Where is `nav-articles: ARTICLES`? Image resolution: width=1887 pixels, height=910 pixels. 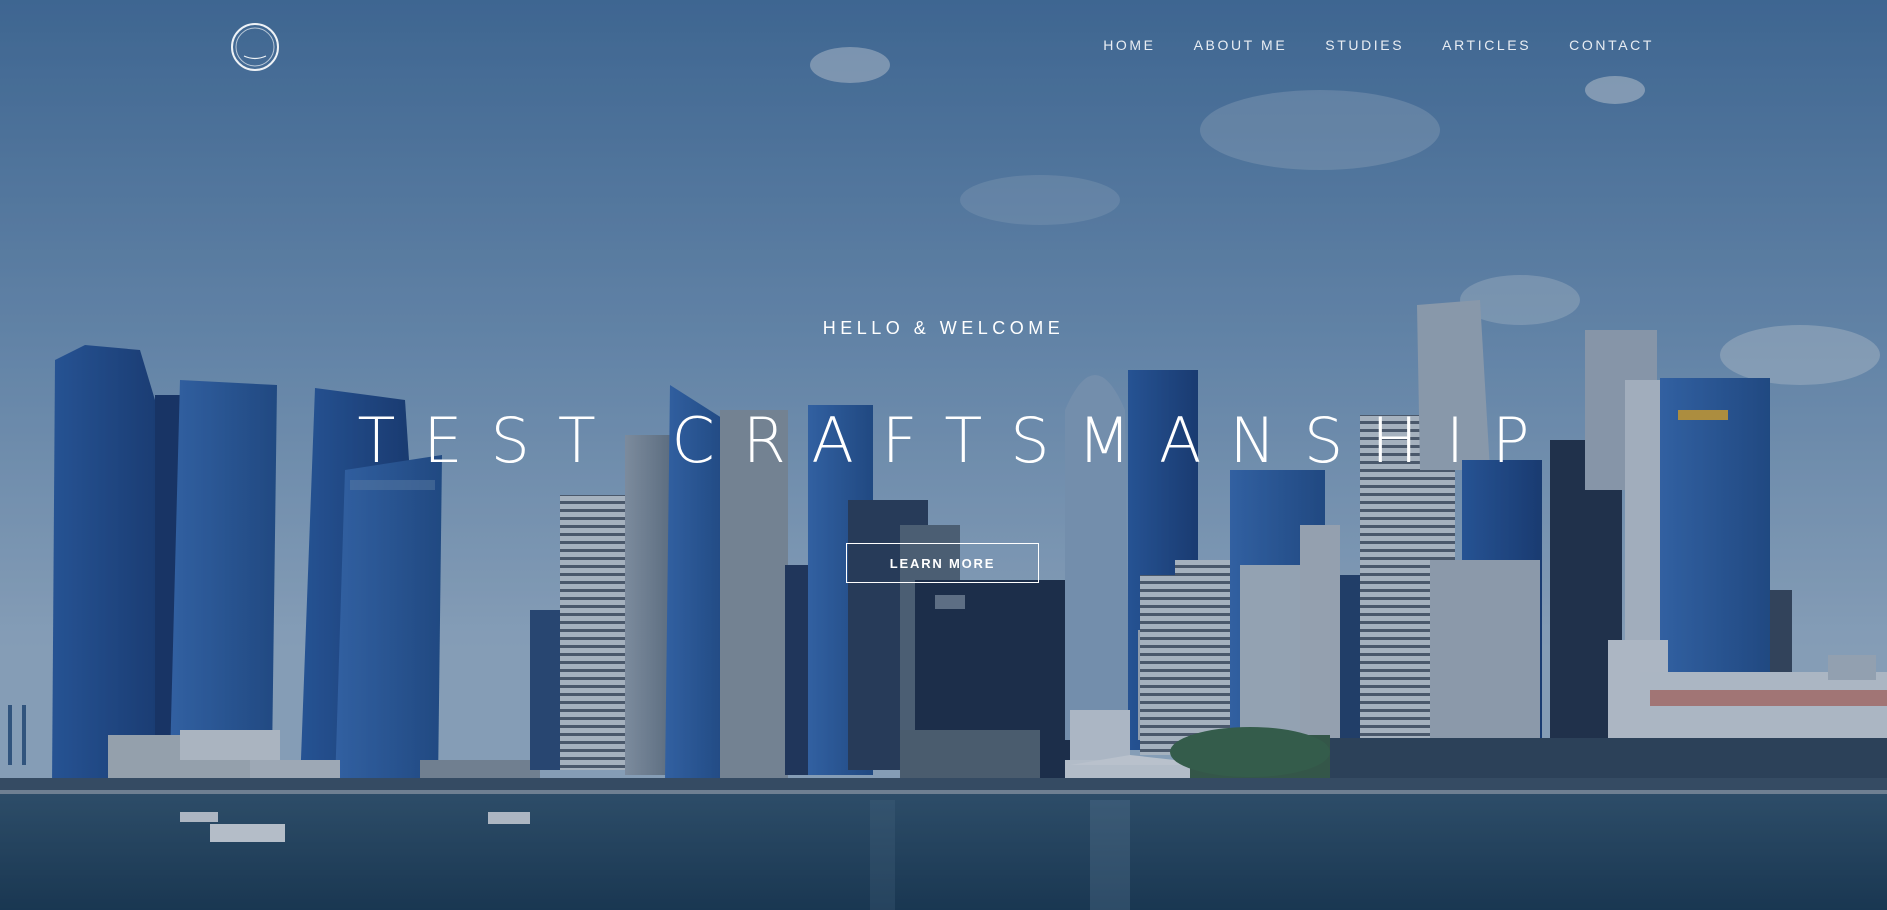
nav-articles: ARTICLES is located at coordinates (1486, 45).